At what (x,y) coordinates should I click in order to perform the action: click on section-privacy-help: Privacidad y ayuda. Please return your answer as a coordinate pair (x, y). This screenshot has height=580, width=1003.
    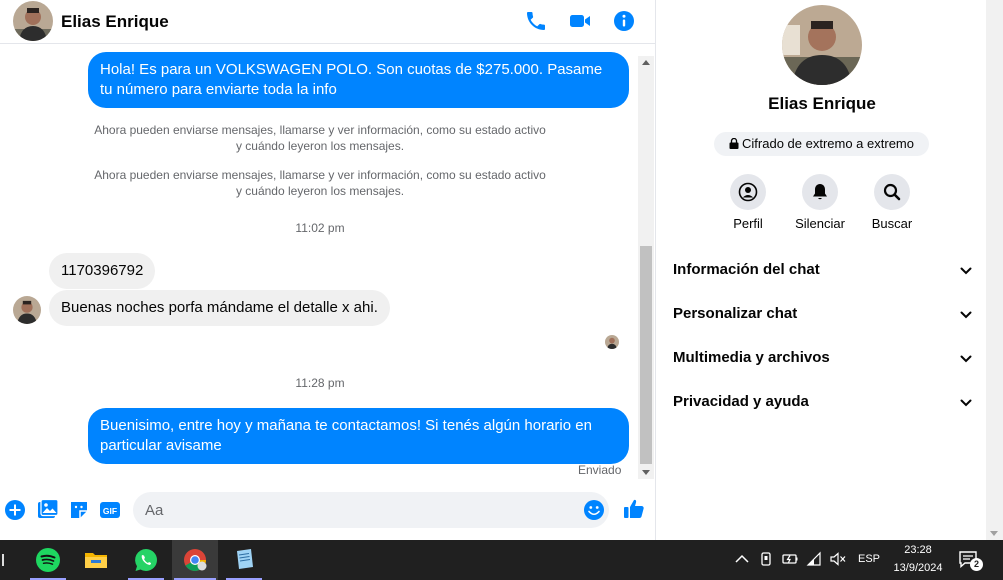
    Looking at the image, I should click on (823, 402).